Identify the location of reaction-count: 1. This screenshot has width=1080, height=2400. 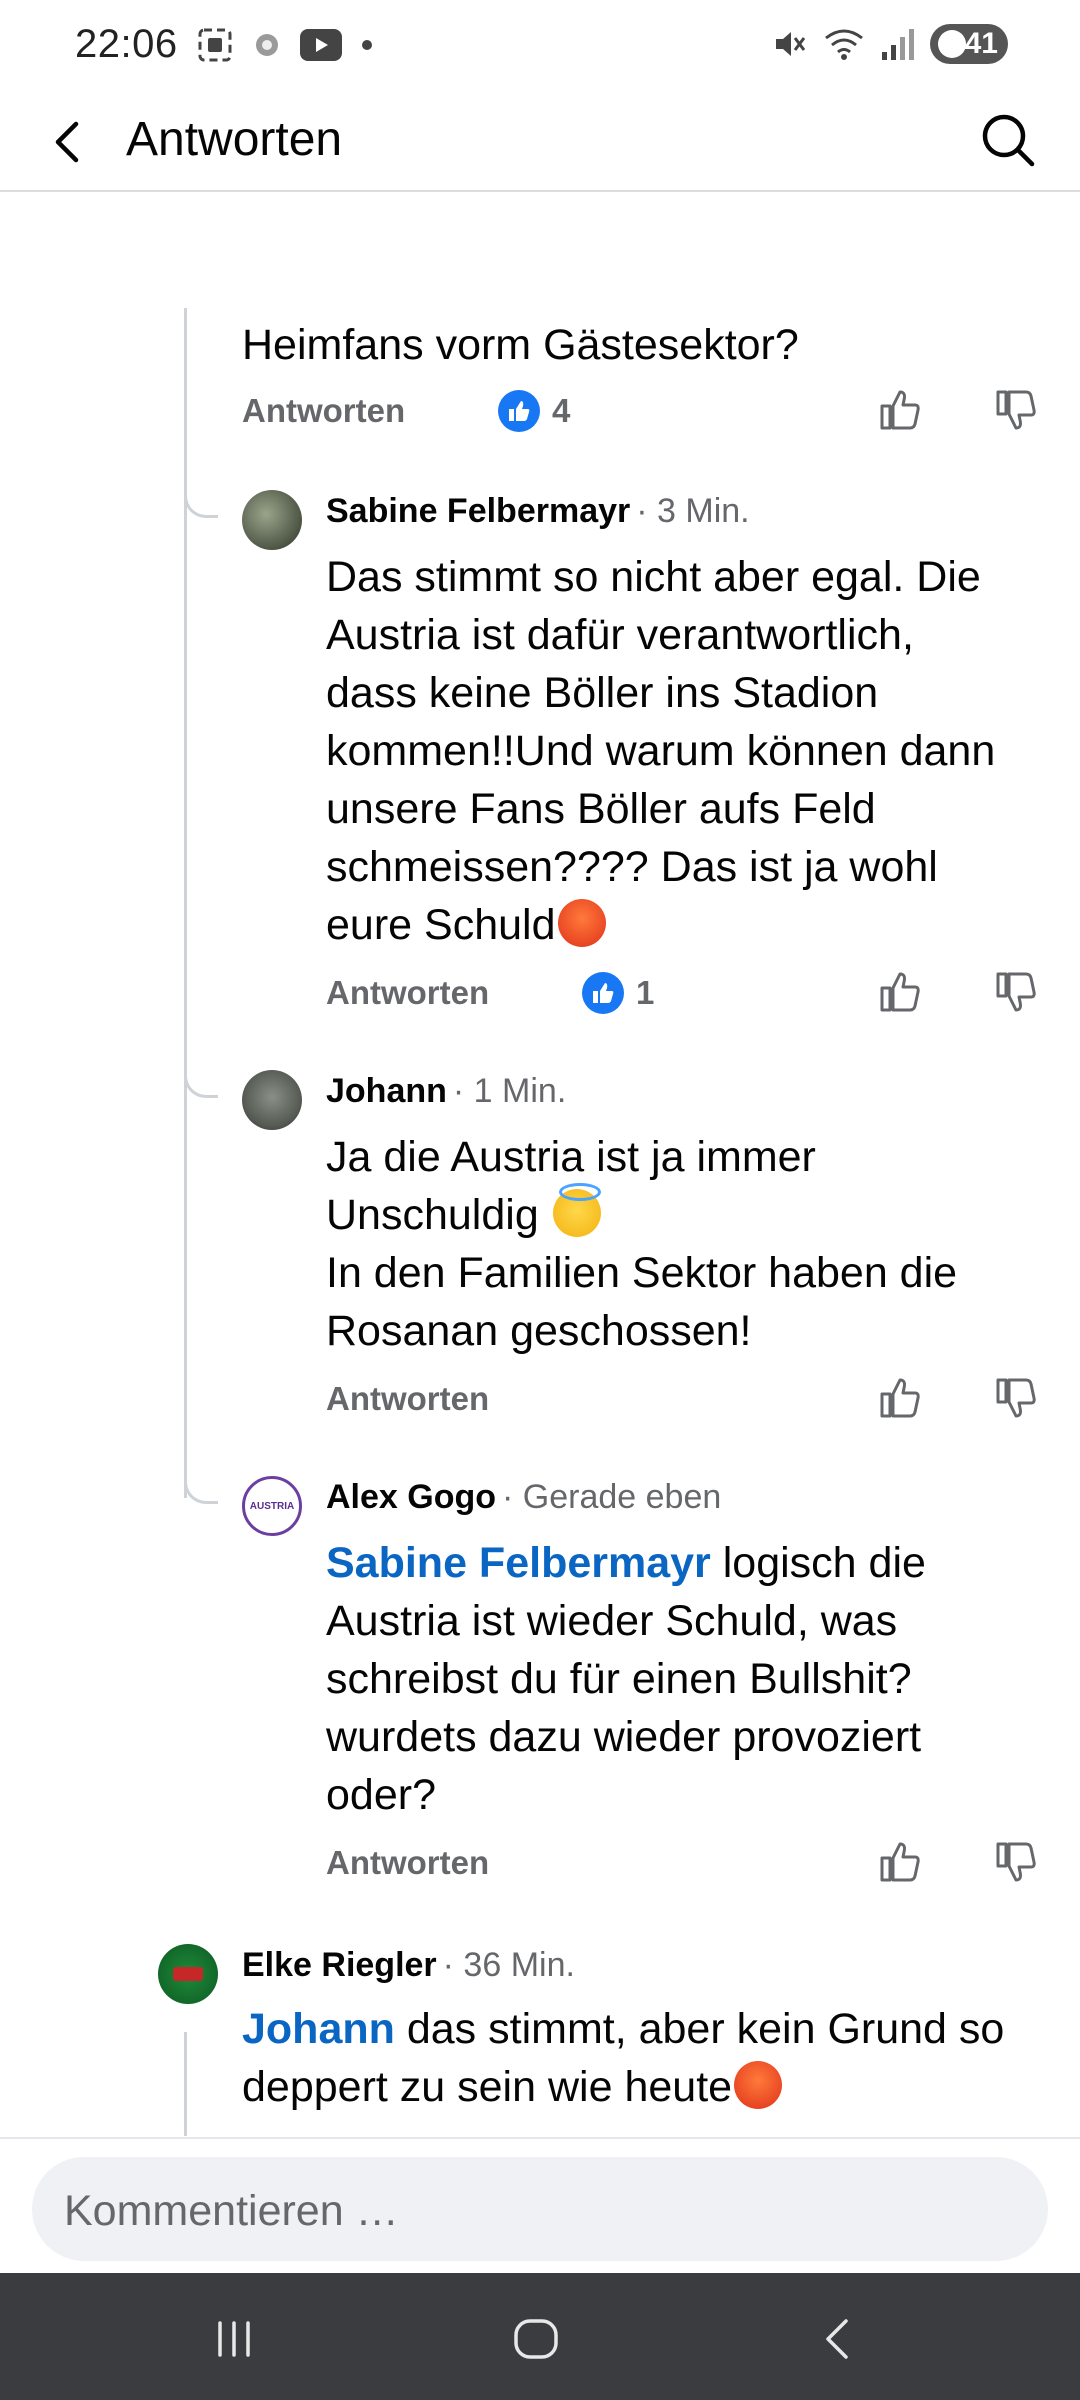
(645, 992).